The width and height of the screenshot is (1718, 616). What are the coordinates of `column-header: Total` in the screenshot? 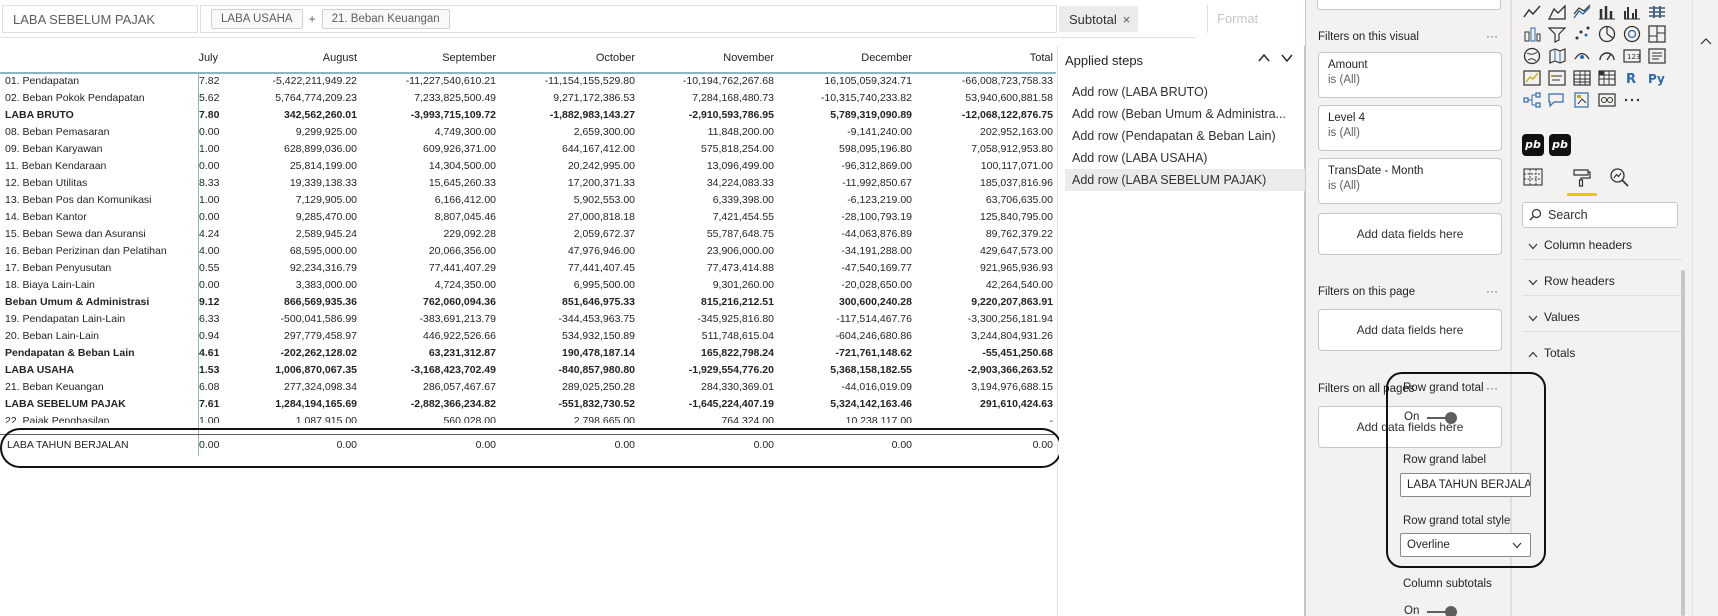 It's located at (983, 58).